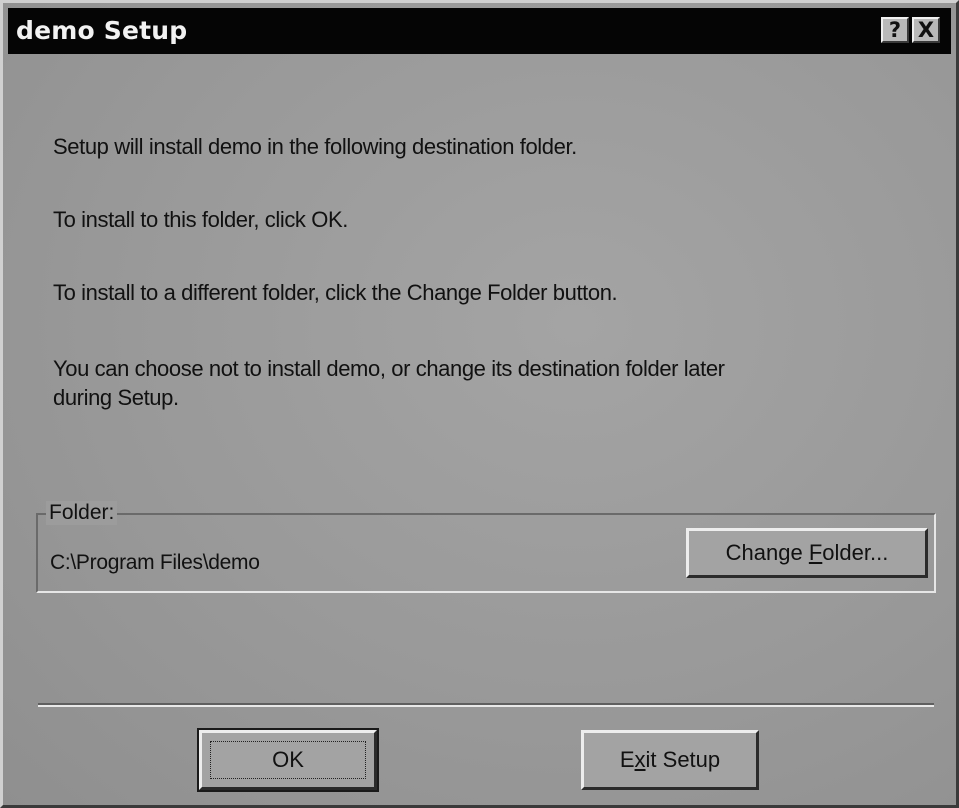 Image resolution: width=959 pixels, height=808 pixels. What do you see at coordinates (670, 760) in the screenshot?
I see `exit-setup-button: Exit Setup` at bounding box center [670, 760].